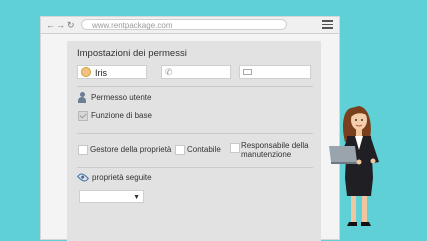 Image resolution: width=427 pixels, height=241 pixels. Describe the element at coordinates (327, 24) in the screenshot. I see `hamburger-menu-icon` at that location.